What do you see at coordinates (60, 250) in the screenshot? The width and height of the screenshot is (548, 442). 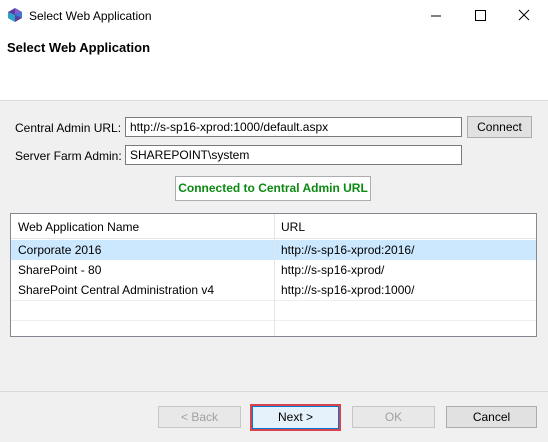 I see `row-name: Corporate 2016` at bounding box center [60, 250].